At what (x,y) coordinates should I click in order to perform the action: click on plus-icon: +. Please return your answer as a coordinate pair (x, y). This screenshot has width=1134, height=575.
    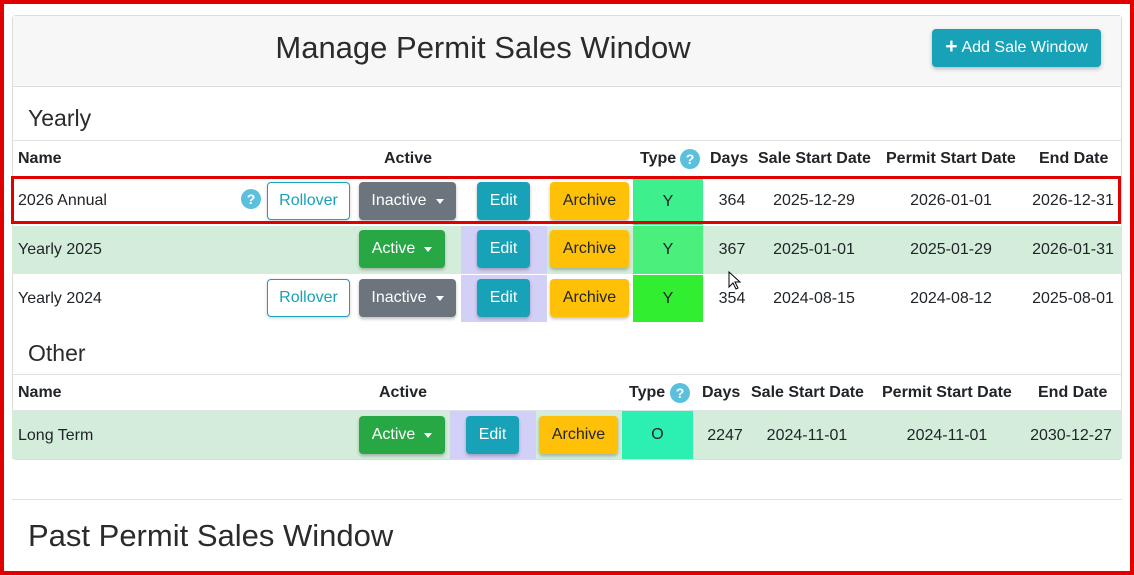
    Looking at the image, I should click on (951, 46).